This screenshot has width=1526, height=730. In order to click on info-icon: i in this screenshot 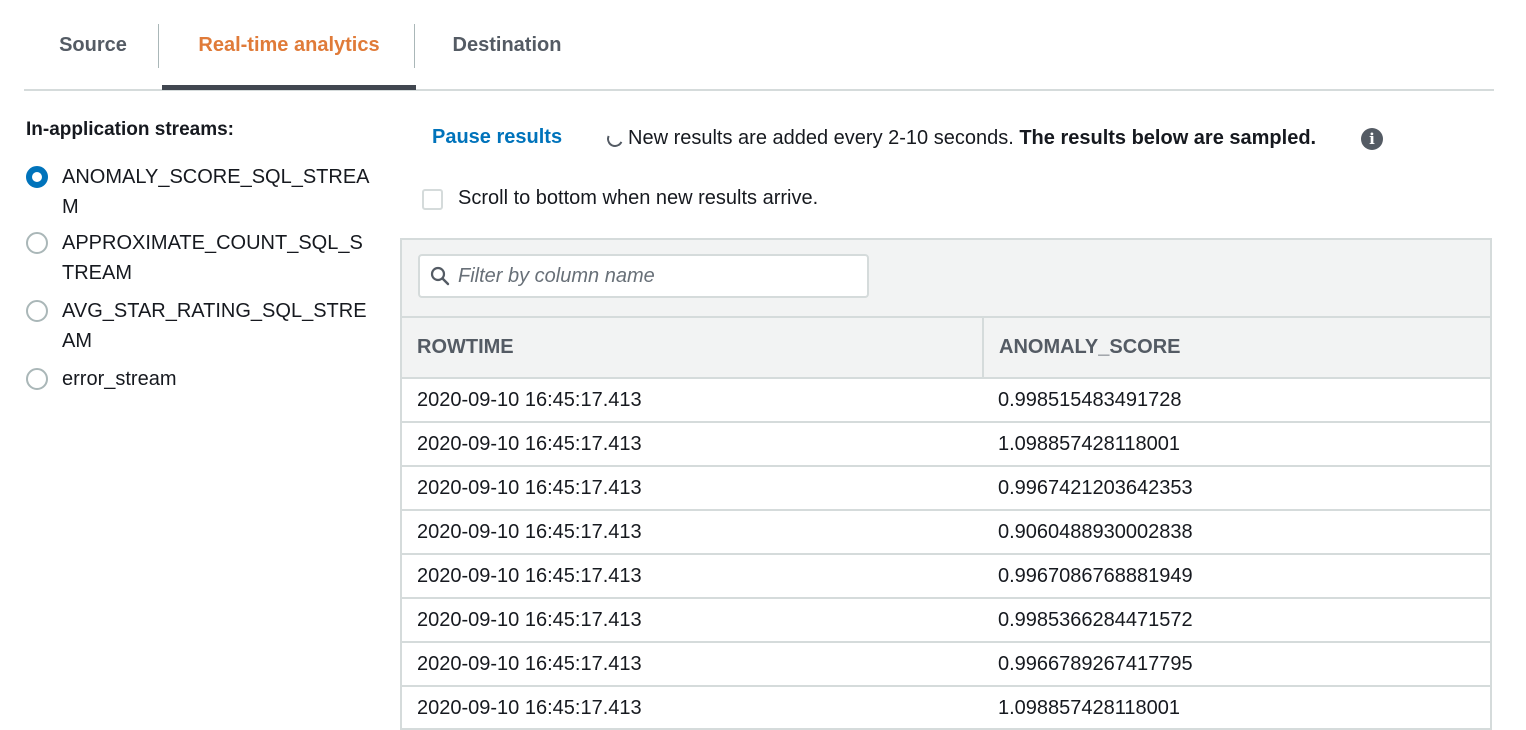, I will do `click(1372, 139)`.